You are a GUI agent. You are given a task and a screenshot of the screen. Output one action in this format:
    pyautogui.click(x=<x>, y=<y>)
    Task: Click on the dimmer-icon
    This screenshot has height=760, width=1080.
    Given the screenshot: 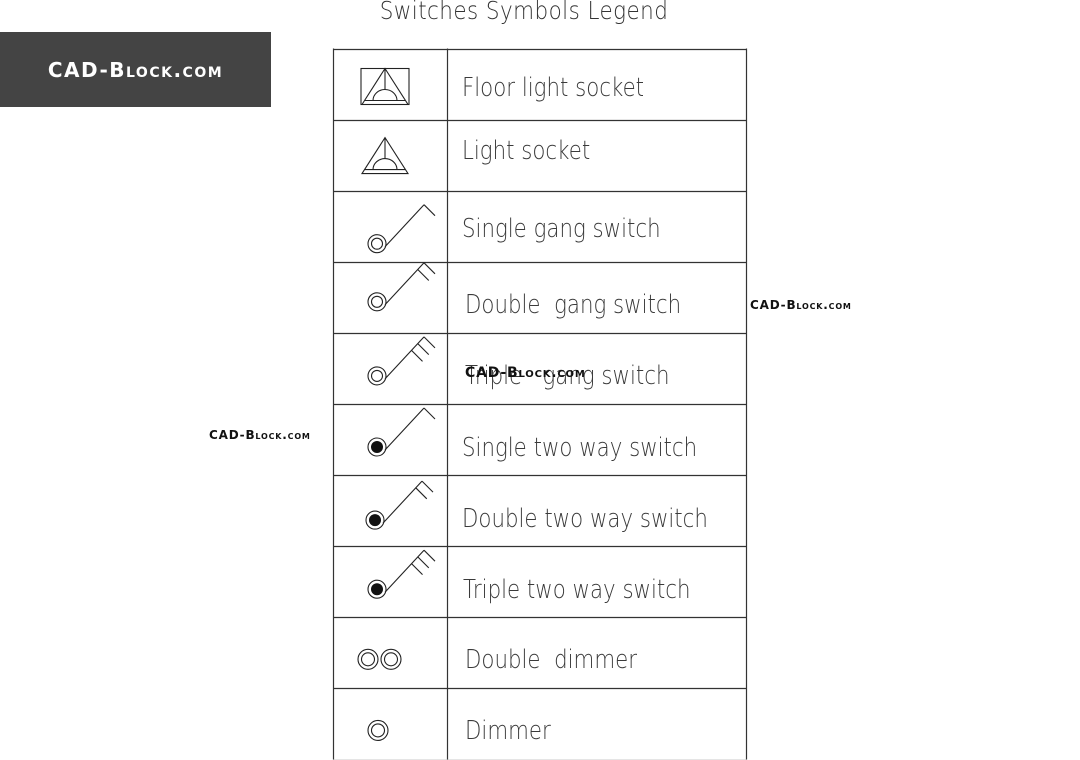 What is the action you would take?
    pyautogui.click(x=378, y=730)
    